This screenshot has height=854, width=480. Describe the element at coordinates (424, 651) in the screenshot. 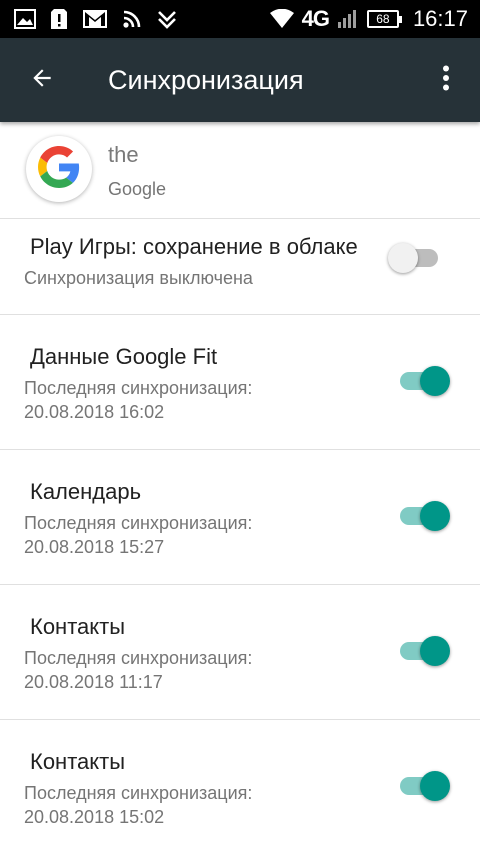

I see `sync-toggle-contacts` at that location.